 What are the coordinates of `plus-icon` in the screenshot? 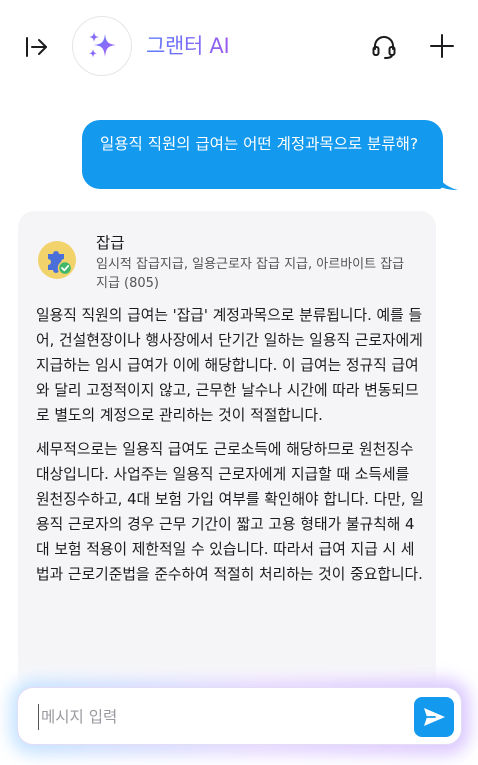 It's located at (442, 46).